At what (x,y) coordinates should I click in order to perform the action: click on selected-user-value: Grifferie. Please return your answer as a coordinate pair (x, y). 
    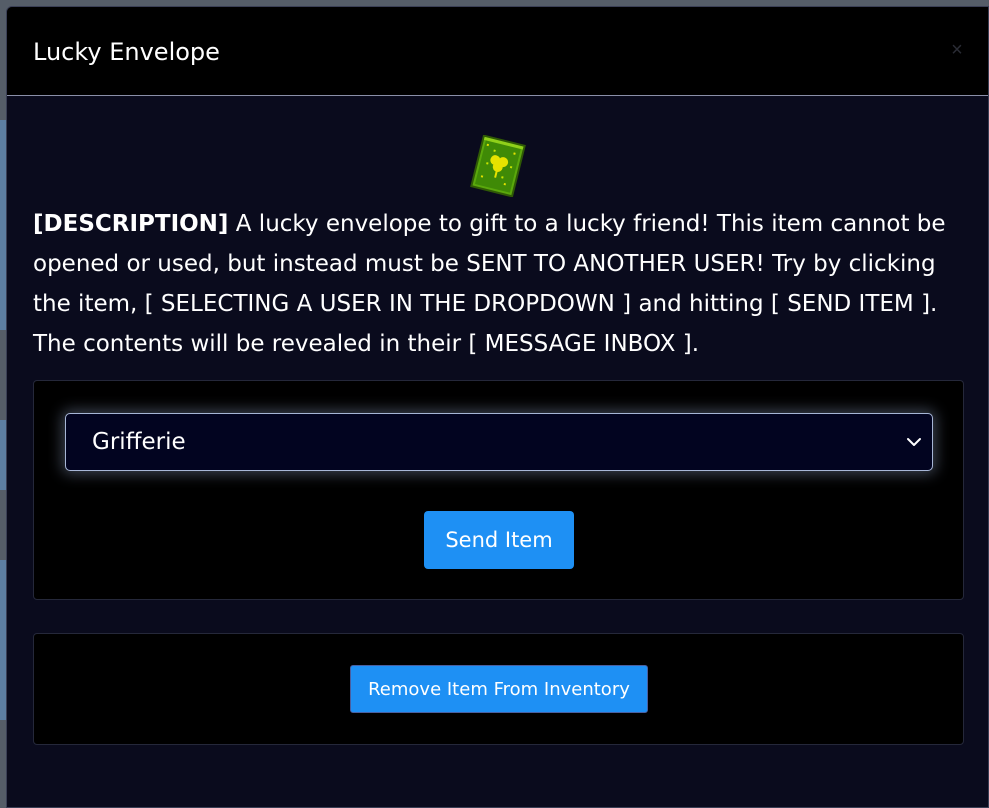
    Looking at the image, I should click on (139, 442).